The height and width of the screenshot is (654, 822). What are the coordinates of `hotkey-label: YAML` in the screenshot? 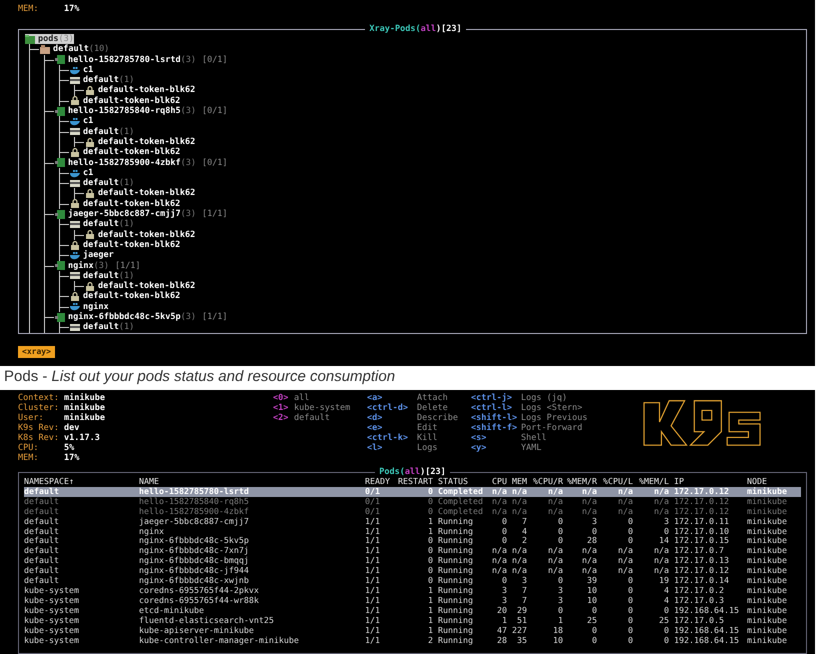 It's located at (531, 448).